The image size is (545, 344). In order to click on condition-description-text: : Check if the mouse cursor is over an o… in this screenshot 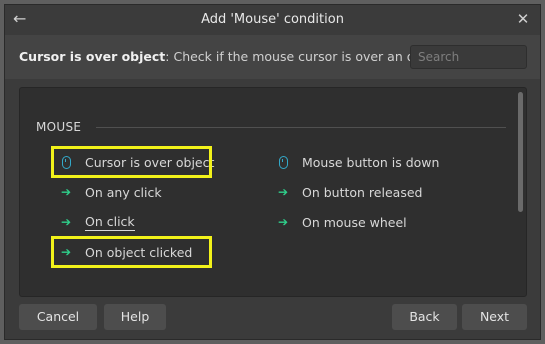, I will do `click(307, 56)`.